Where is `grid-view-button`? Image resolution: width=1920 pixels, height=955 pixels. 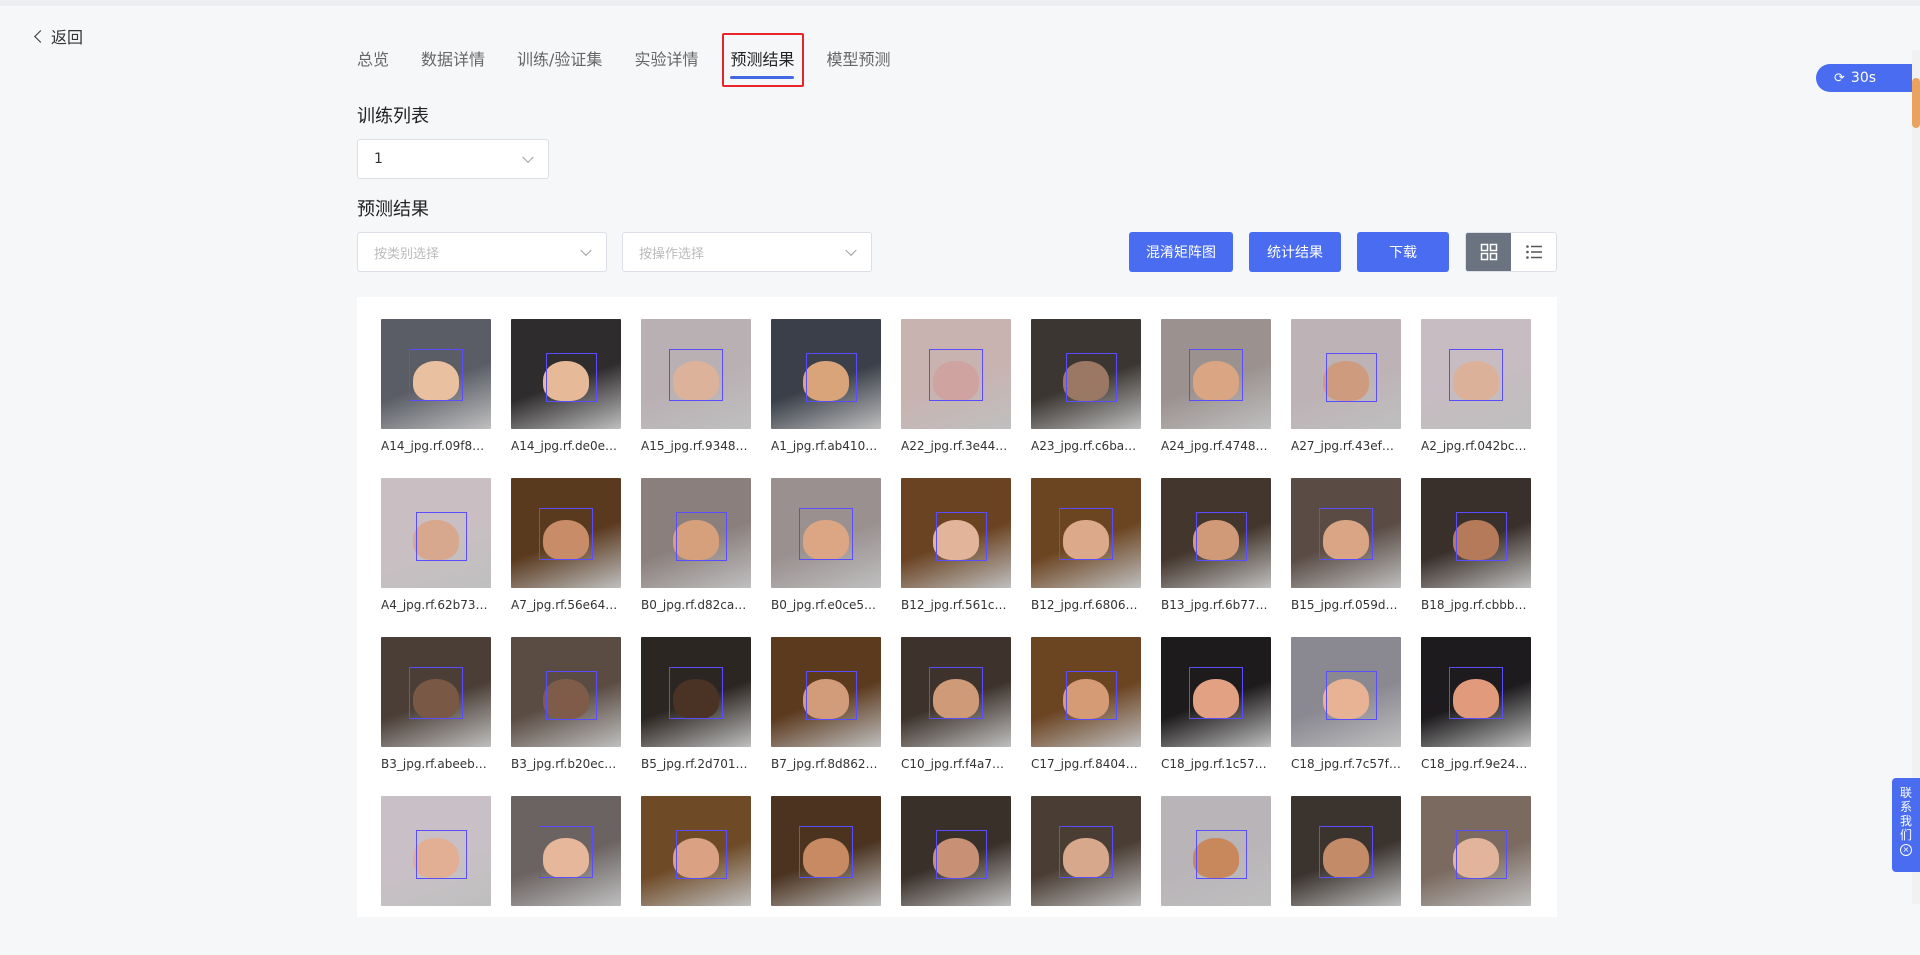 grid-view-button is located at coordinates (1488, 252).